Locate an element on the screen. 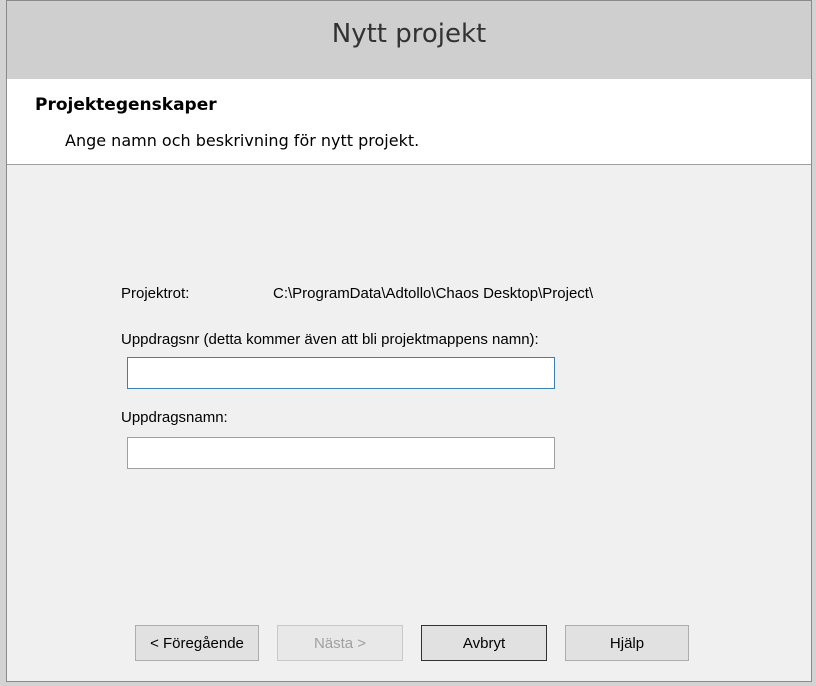  header-title: Projektegenskaper is located at coordinates (126, 105).